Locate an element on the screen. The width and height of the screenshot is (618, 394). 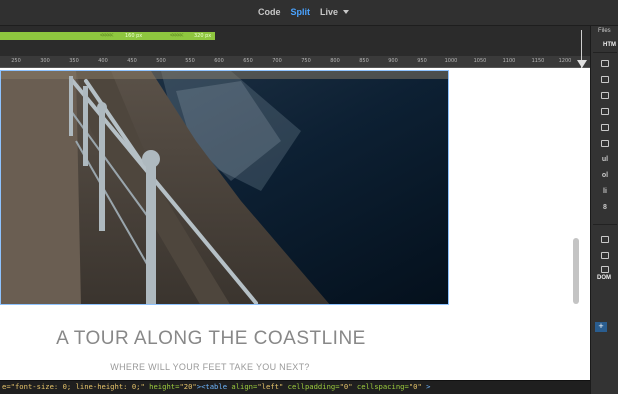
table-icon is located at coordinates (605, 127).